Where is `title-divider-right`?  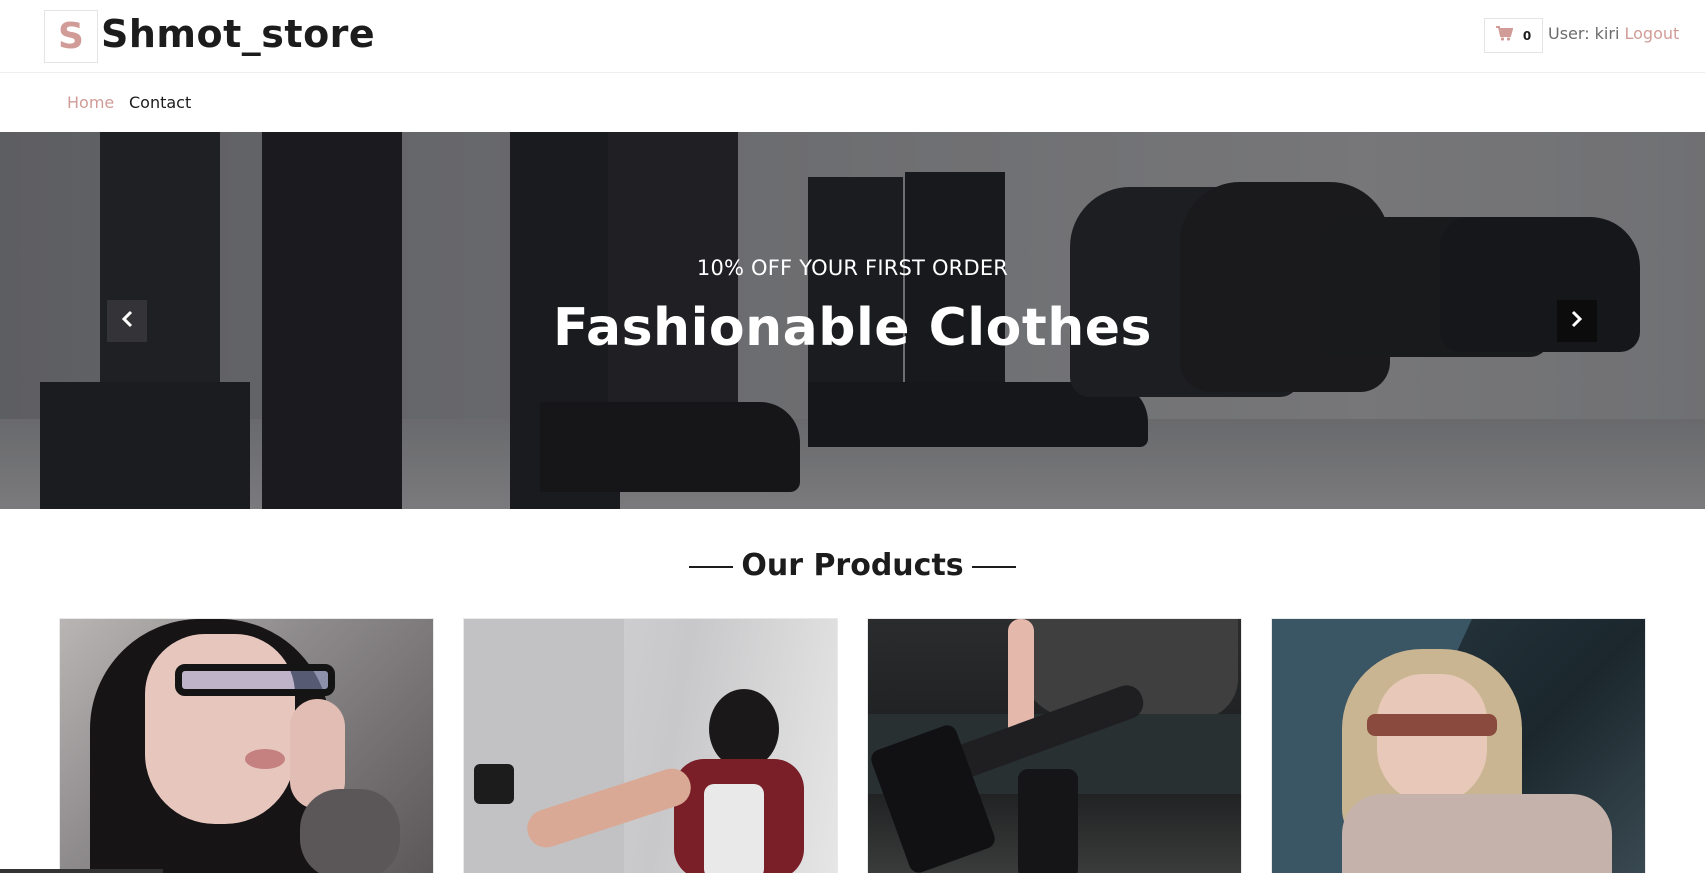 title-divider-right is located at coordinates (993, 566).